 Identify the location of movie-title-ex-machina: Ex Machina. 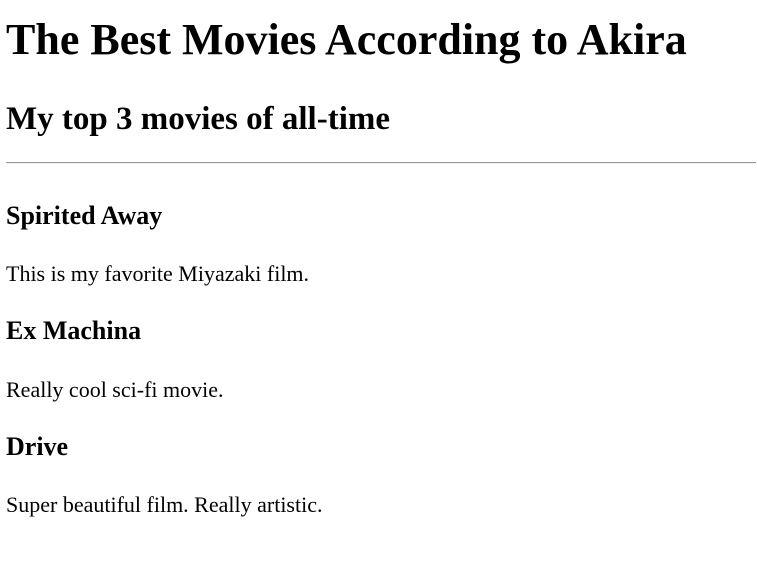
(74, 330).